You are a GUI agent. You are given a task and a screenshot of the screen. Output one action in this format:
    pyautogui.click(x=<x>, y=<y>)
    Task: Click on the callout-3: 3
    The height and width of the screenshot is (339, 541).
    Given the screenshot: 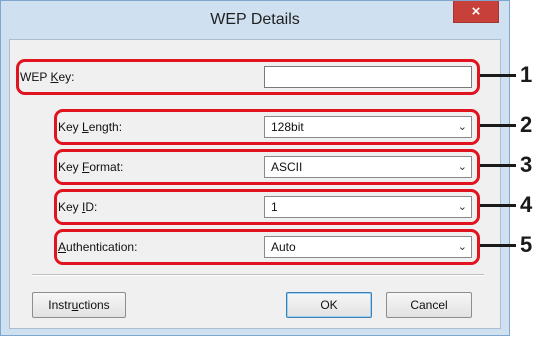 What is the action you would take?
    pyautogui.click(x=510, y=165)
    